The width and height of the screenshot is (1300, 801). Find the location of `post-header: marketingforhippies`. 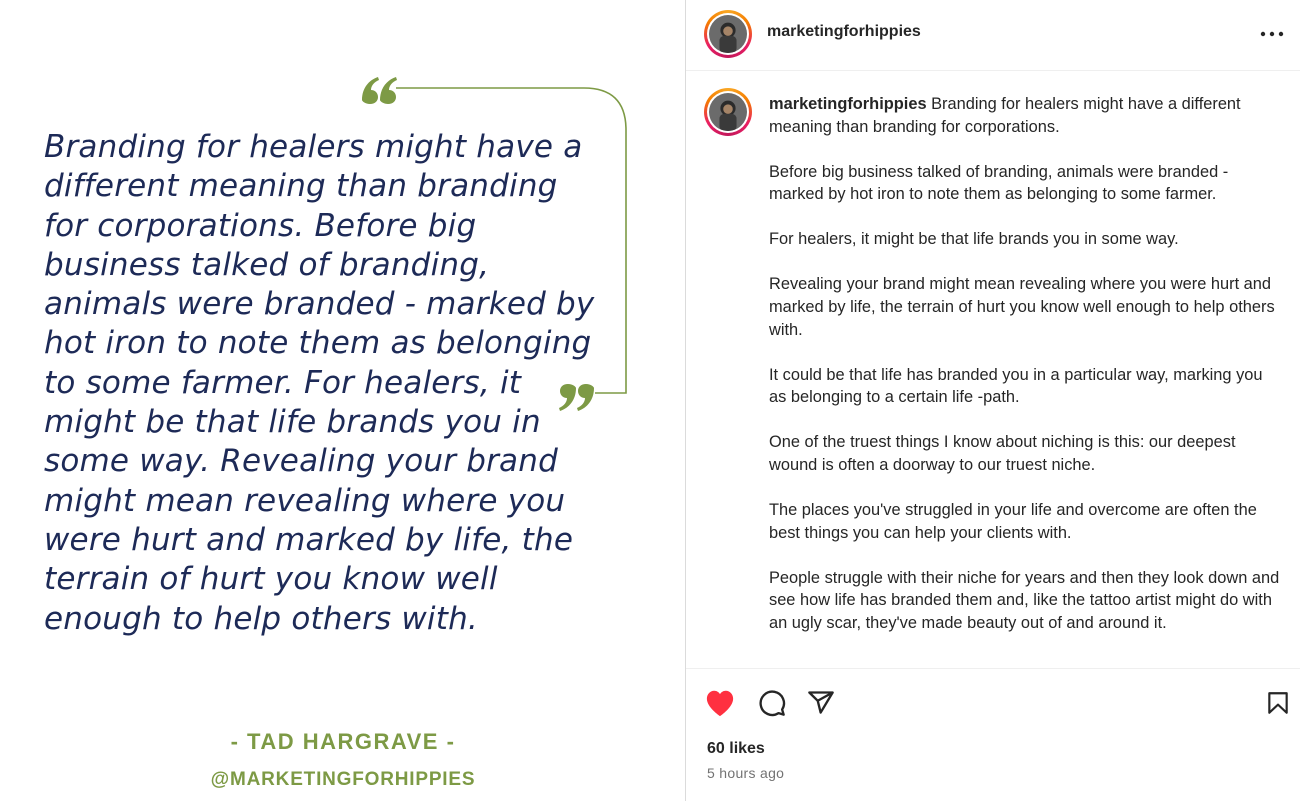

post-header: marketingforhippies is located at coordinates (993, 35).